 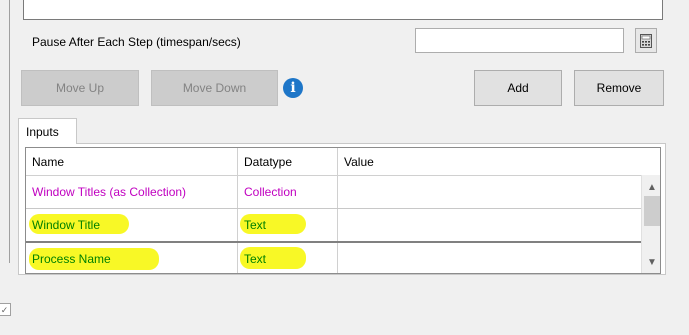 I want to click on grid-header: Name Datatype Value, so click(x=333, y=162).